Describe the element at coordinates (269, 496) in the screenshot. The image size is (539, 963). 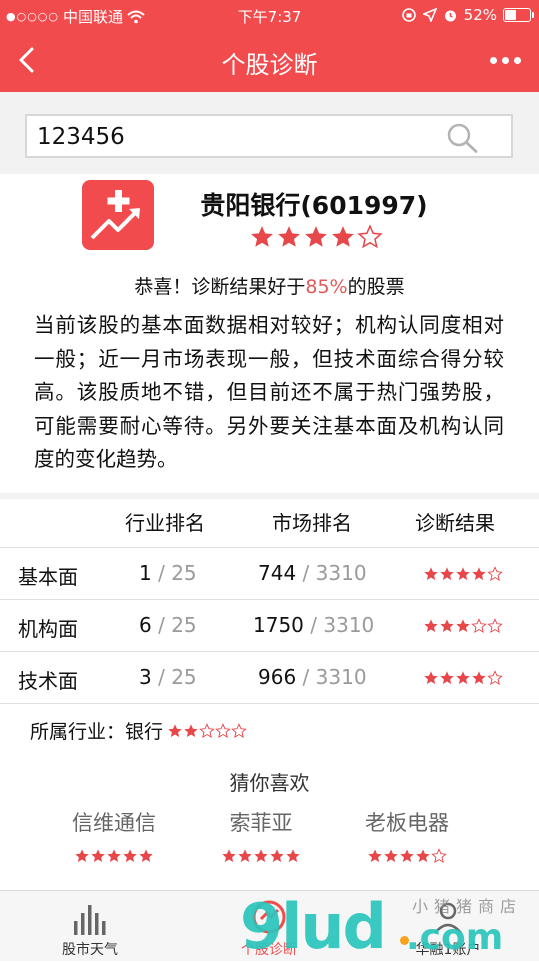
I see `section-divider` at that location.